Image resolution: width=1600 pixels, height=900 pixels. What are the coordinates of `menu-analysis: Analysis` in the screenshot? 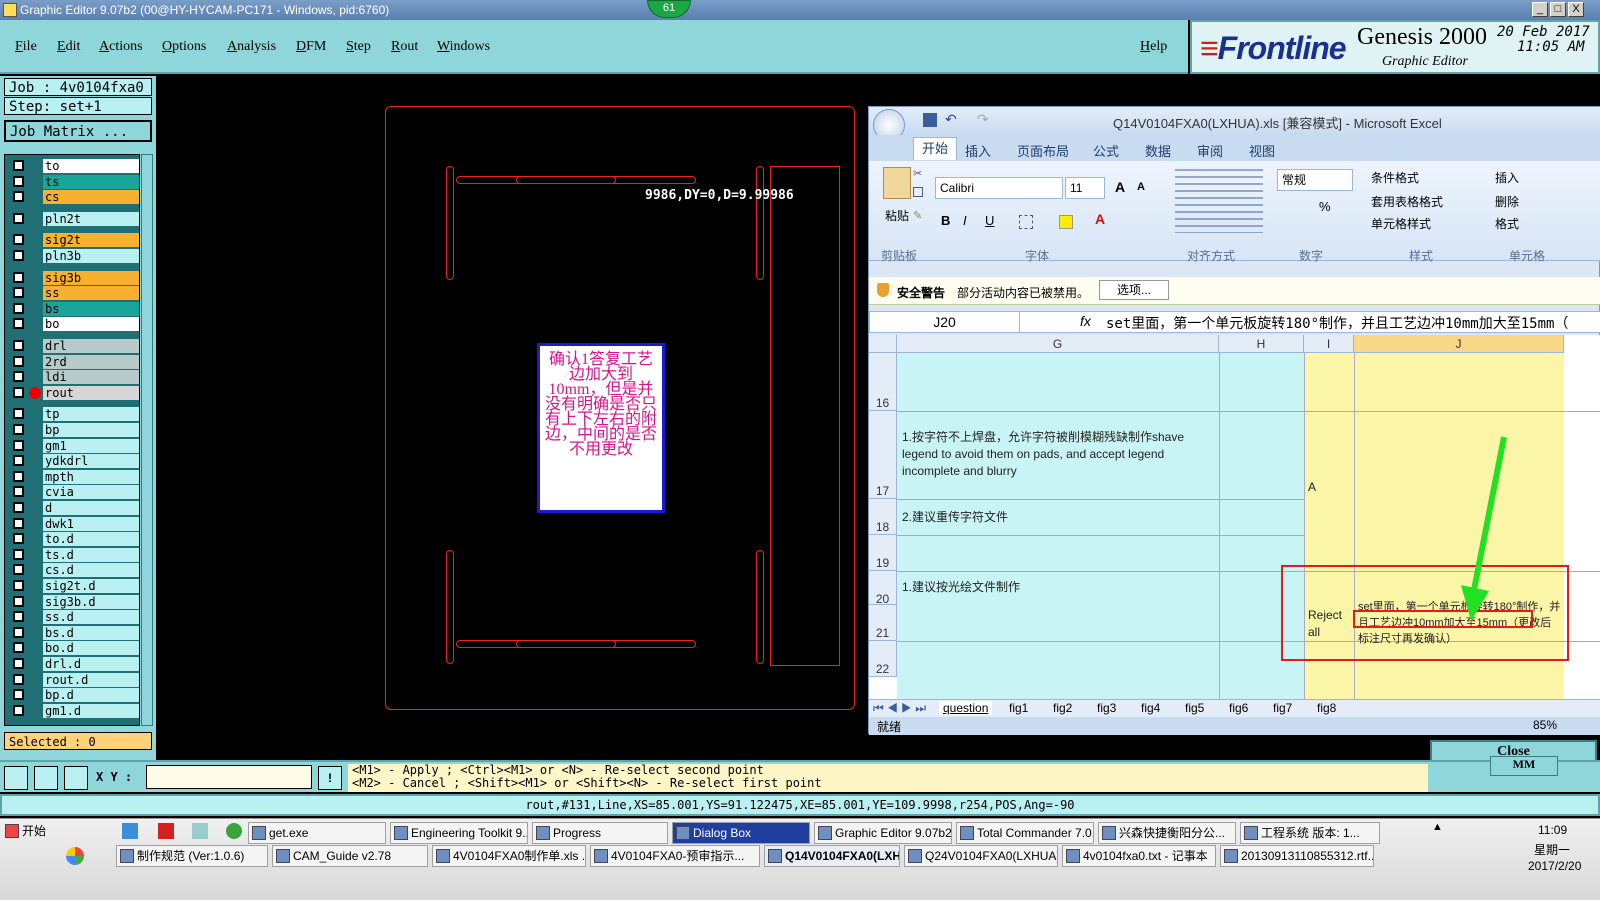 It's located at (251, 47).